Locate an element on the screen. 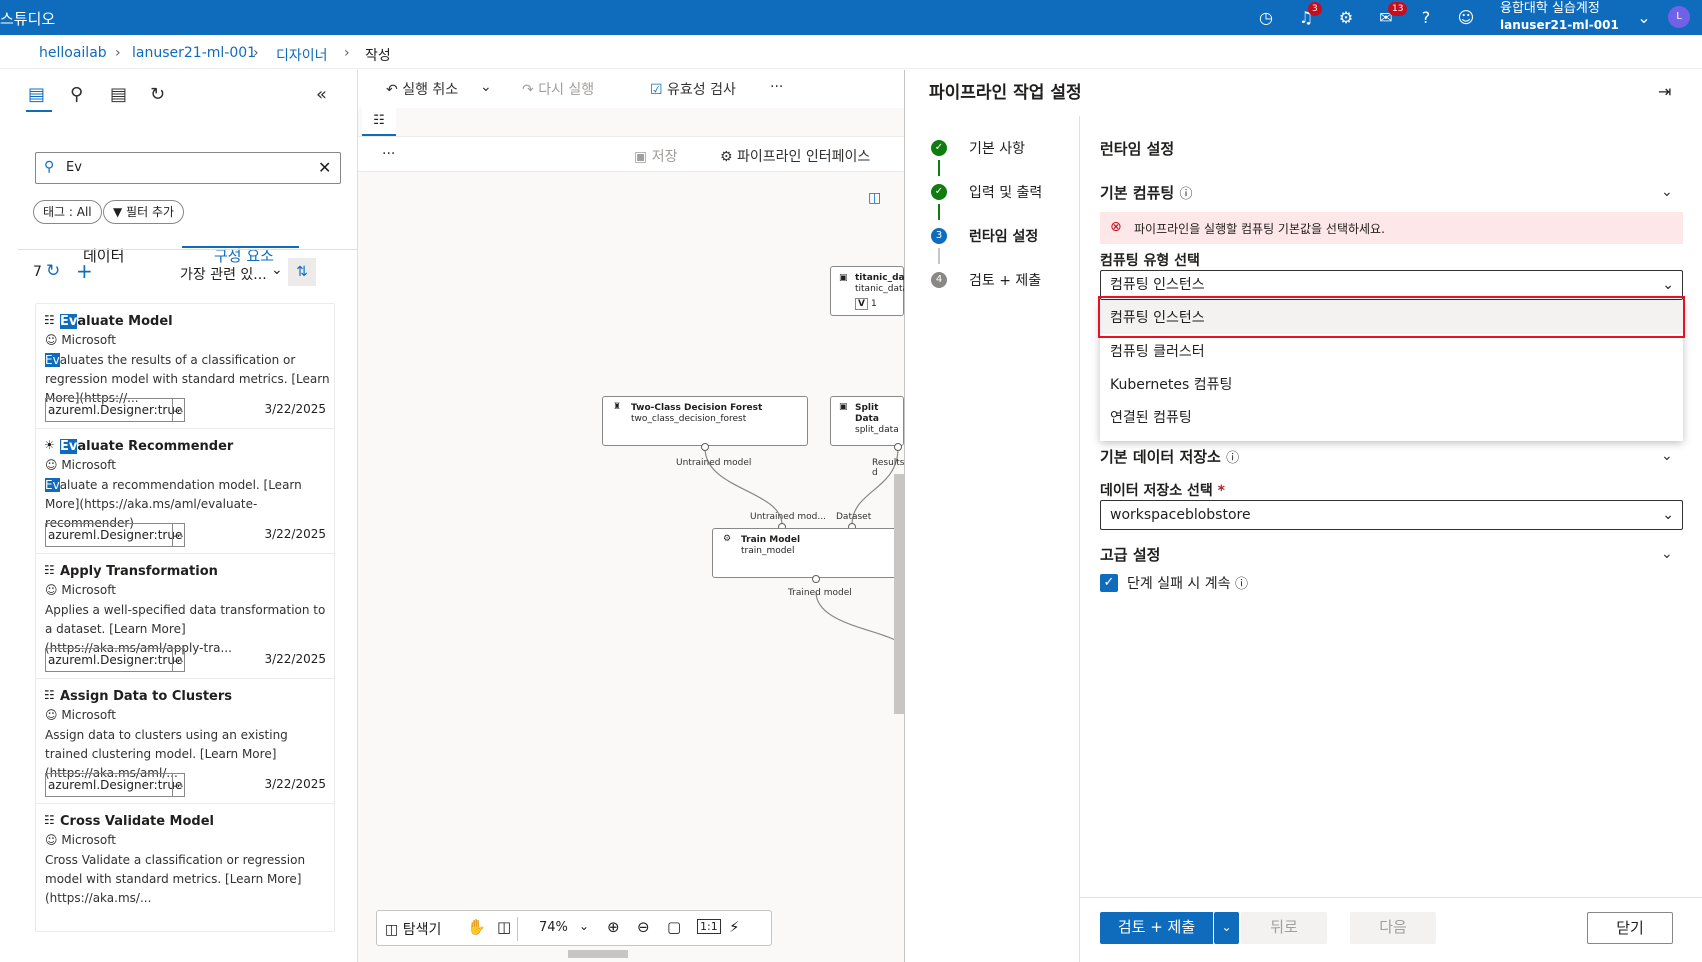 Image resolution: width=1702 pixels, height=962 pixels. node-title: Split Data is located at coordinates (867, 413).